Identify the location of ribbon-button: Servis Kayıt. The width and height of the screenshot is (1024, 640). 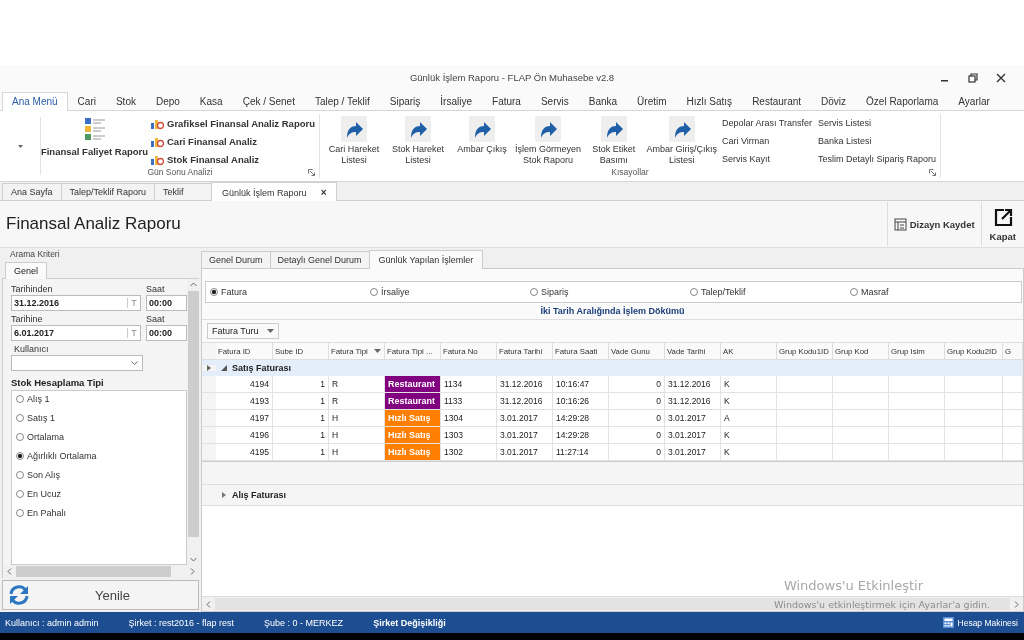
(766, 159).